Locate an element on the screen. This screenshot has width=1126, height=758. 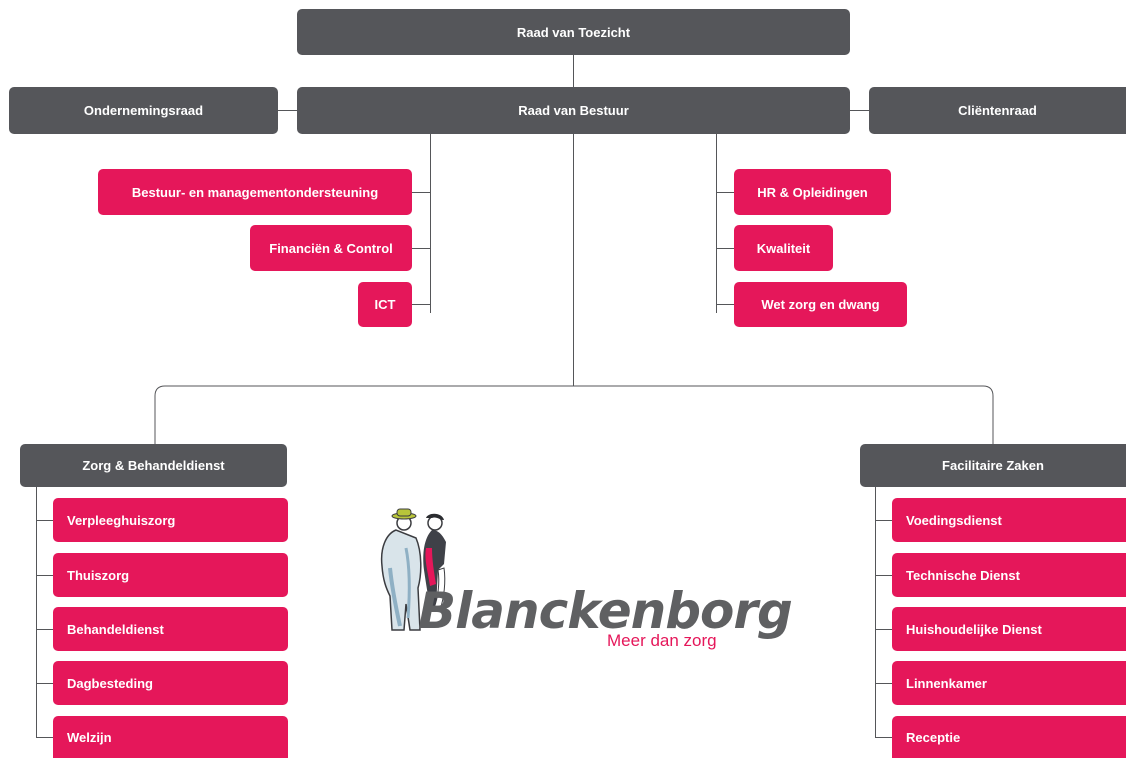
logo-tagline: Meer dan zorg is located at coordinates (662, 640).